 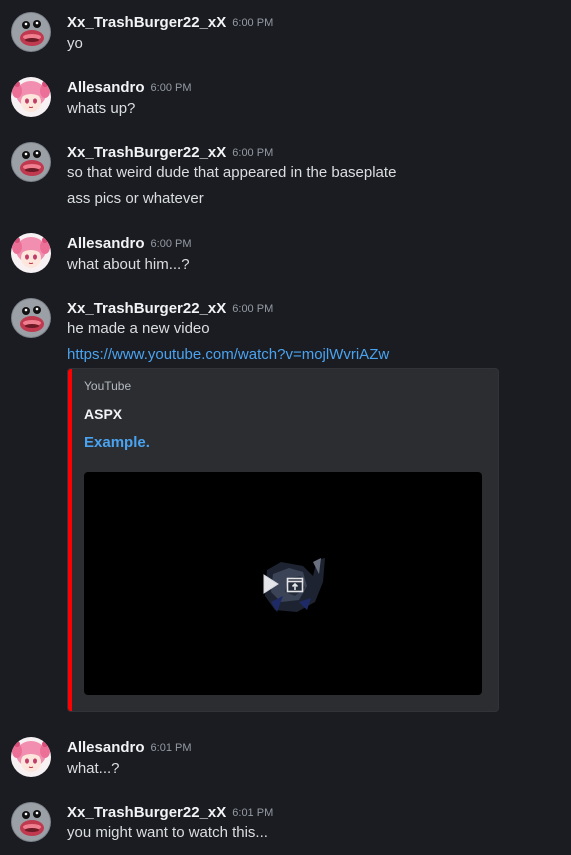 I want to click on message-text: he made a new video, so click(x=138, y=328).